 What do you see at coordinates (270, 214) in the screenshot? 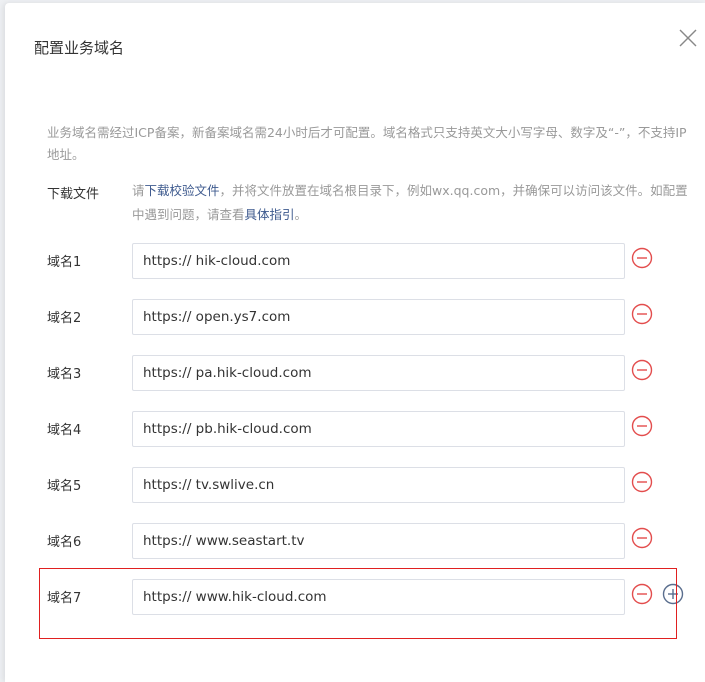
I see `guide-link: 具体指引` at bounding box center [270, 214].